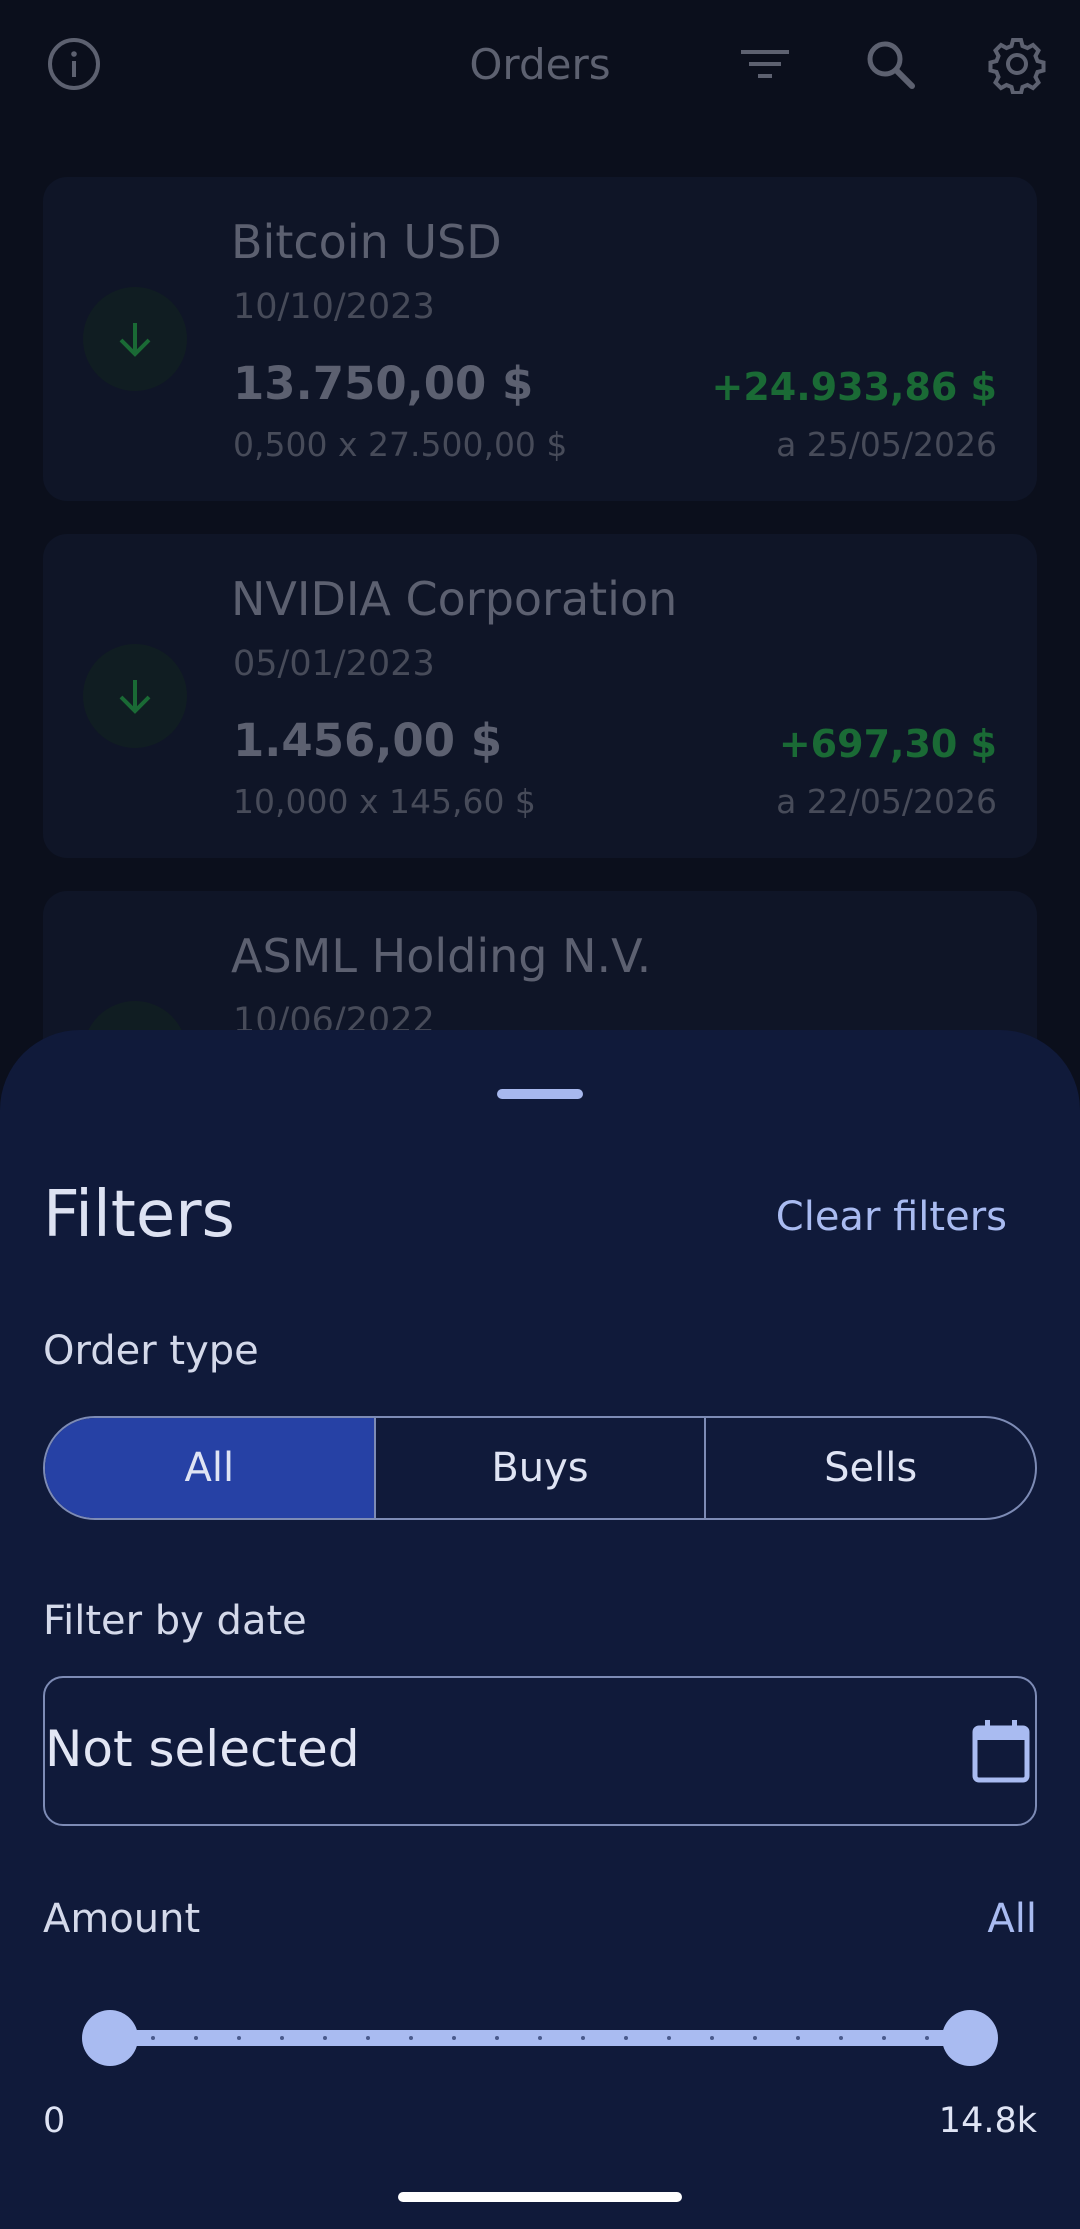 Image resolution: width=1080 pixels, height=2229 pixels. I want to click on order-name: Bitcoin USD, so click(366, 242).